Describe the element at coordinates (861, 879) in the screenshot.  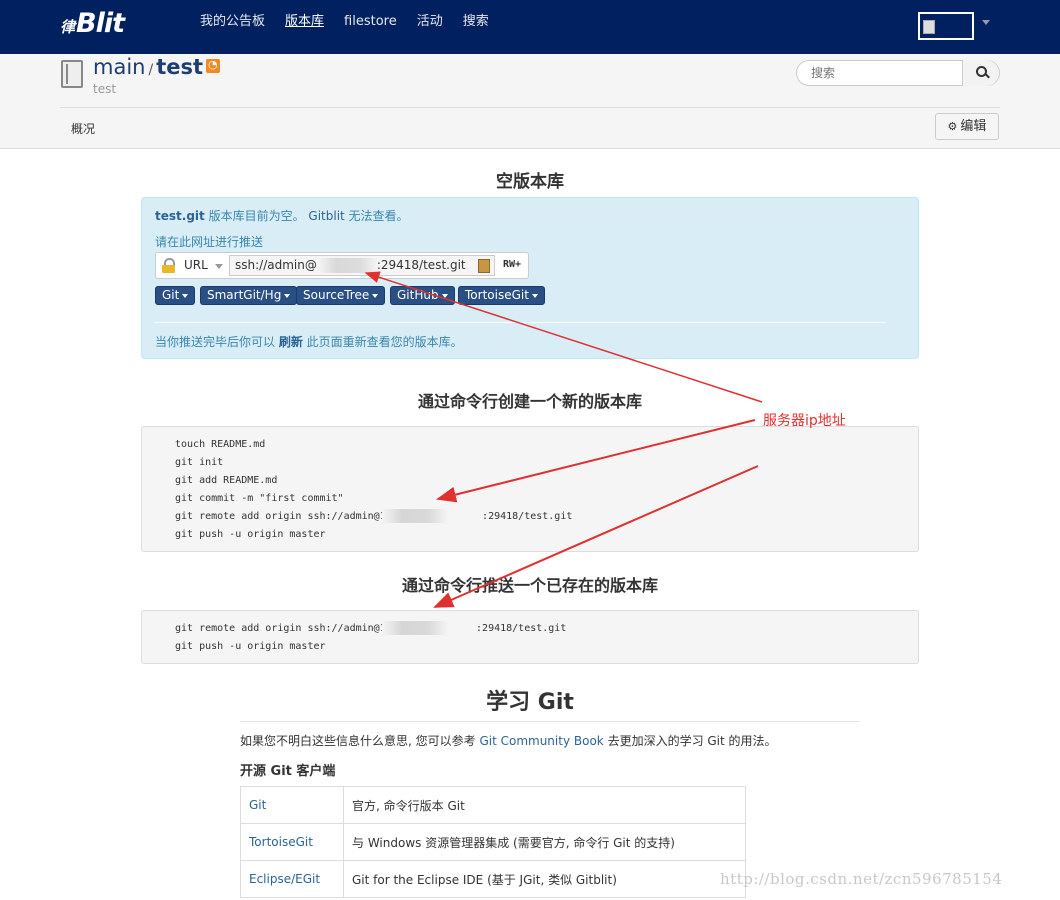
I see `watermark: http://blog.csdn.net/zcn596785154` at that location.